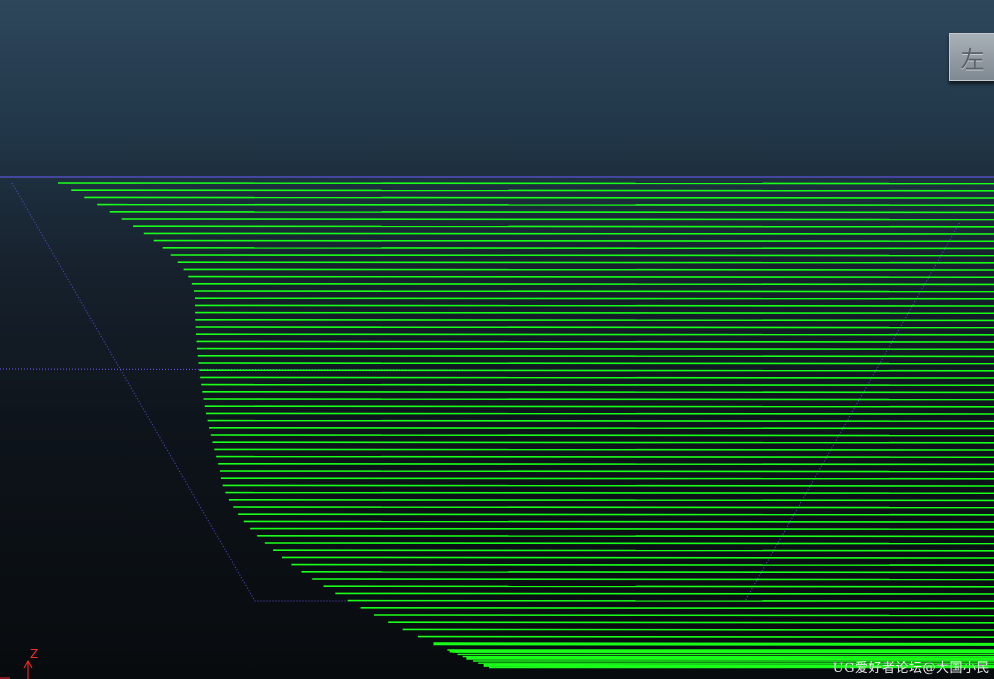 Image resolution: width=994 pixels, height=679 pixels. Describe the element at coordinates (34, 654) in the screenshot. I see `z-axis-label: Z` at that location.